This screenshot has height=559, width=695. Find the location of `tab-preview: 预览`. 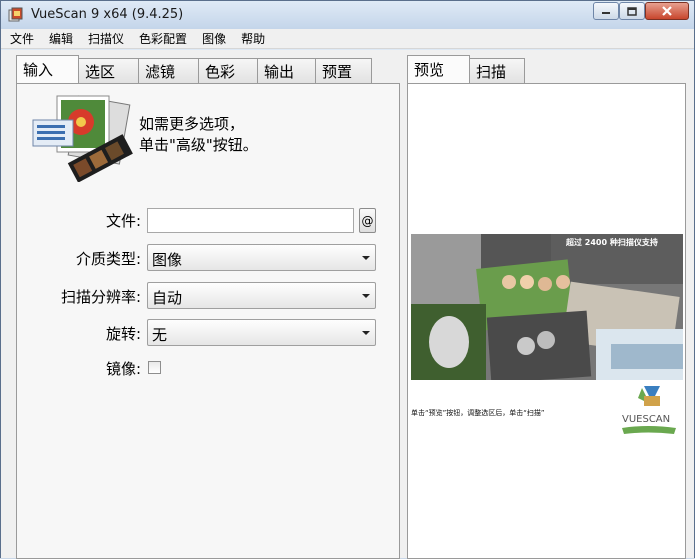

tab-preview: 预览 is located at coordinates (438, 69).